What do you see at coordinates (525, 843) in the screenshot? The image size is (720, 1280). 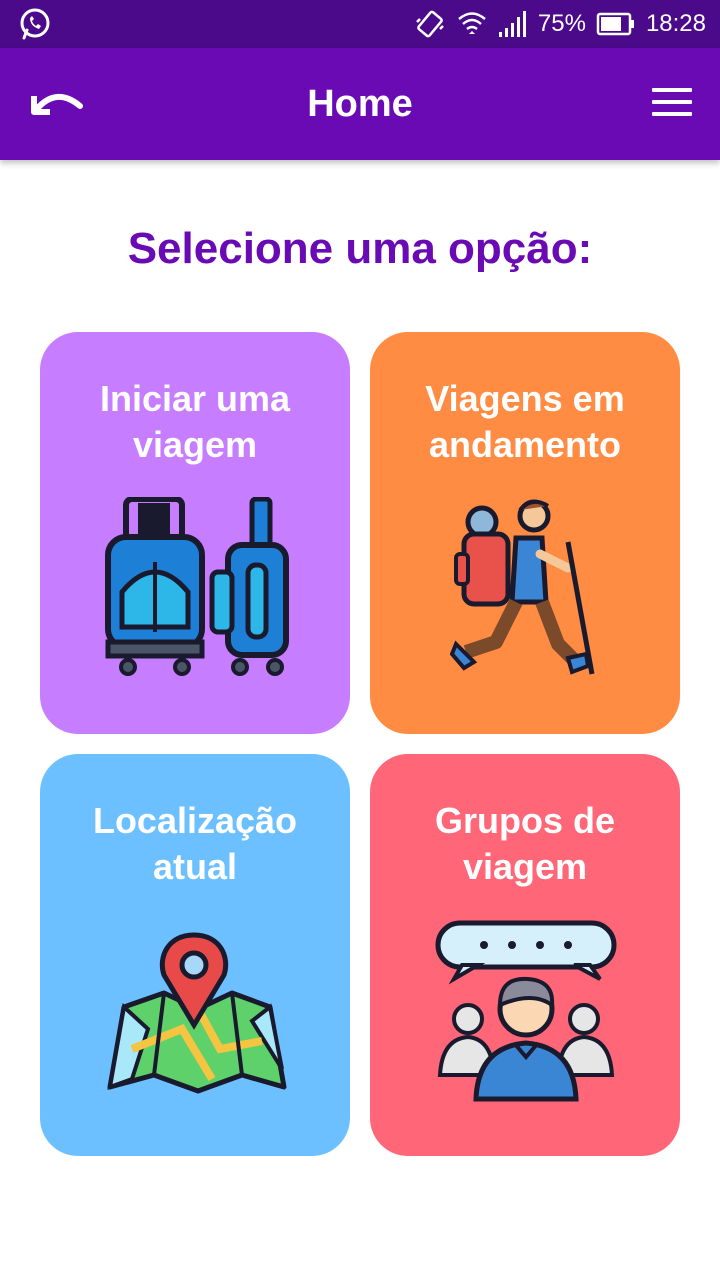 I see `card-label: Grupos de viagem` at bounding box center [525, 843].